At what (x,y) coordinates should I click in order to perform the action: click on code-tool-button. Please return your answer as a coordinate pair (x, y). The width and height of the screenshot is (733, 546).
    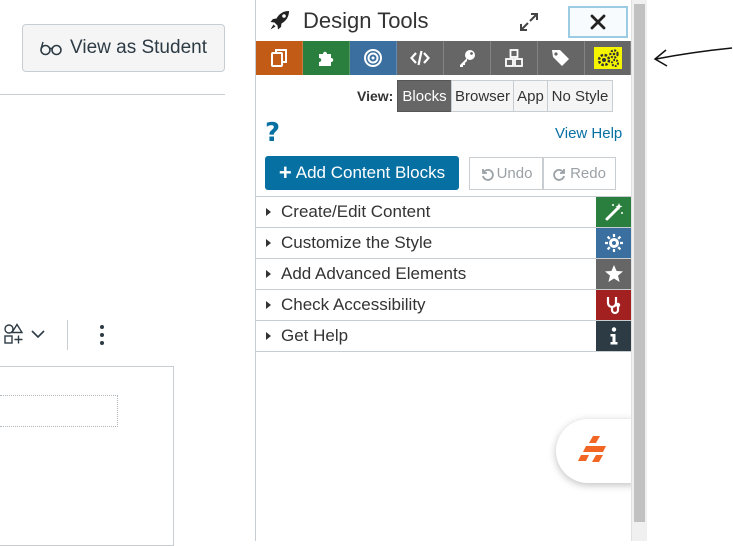
    Looking at the image, I should click on (420, 58).